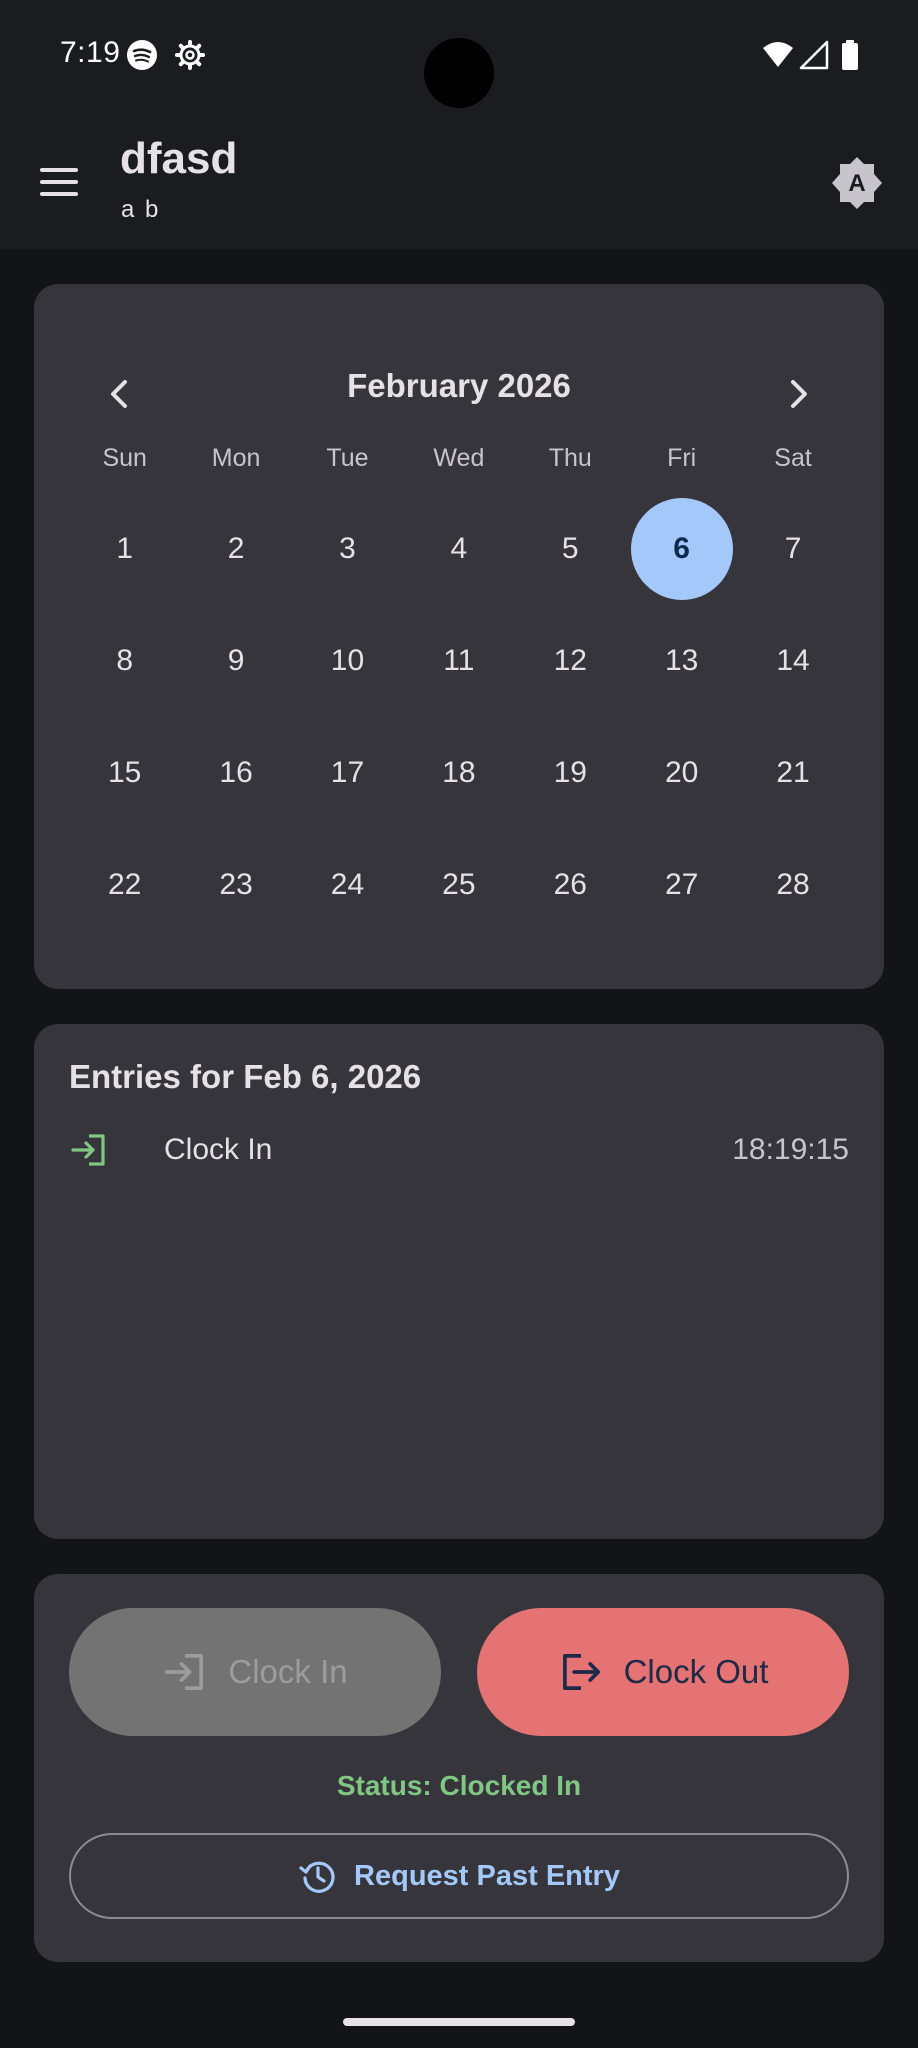 The image size is (918, 2048). I want to click on calendar-day-selected: 6, so click(681, 549).